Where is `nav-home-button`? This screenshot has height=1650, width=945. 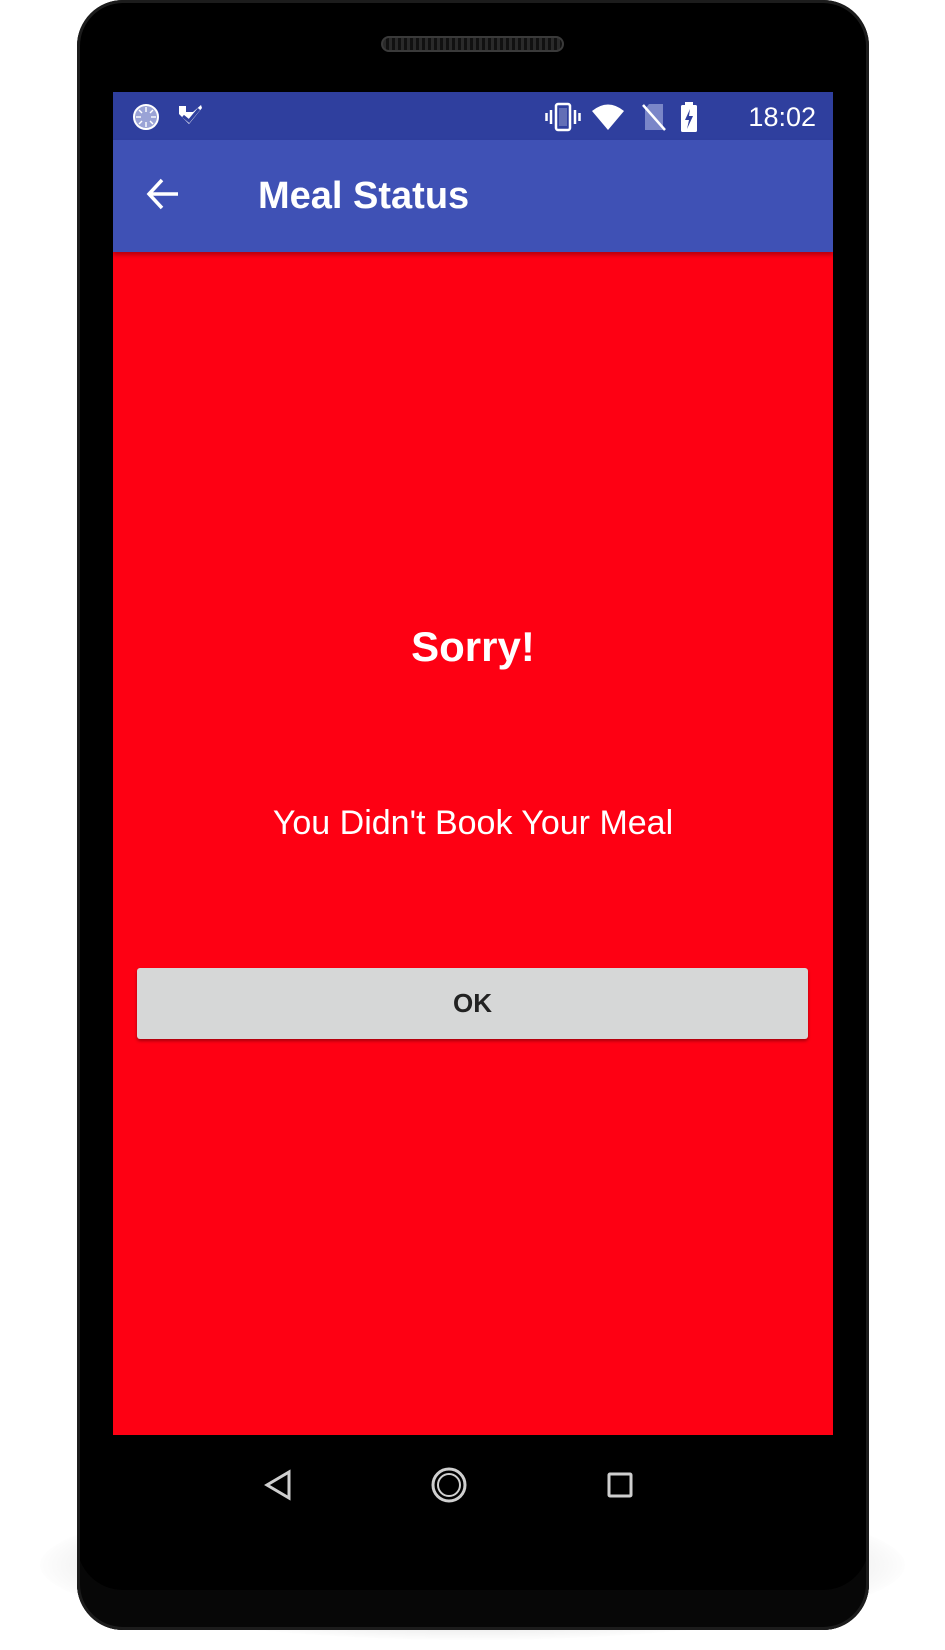 nav-home-button is located at coordinates (449, 1487).